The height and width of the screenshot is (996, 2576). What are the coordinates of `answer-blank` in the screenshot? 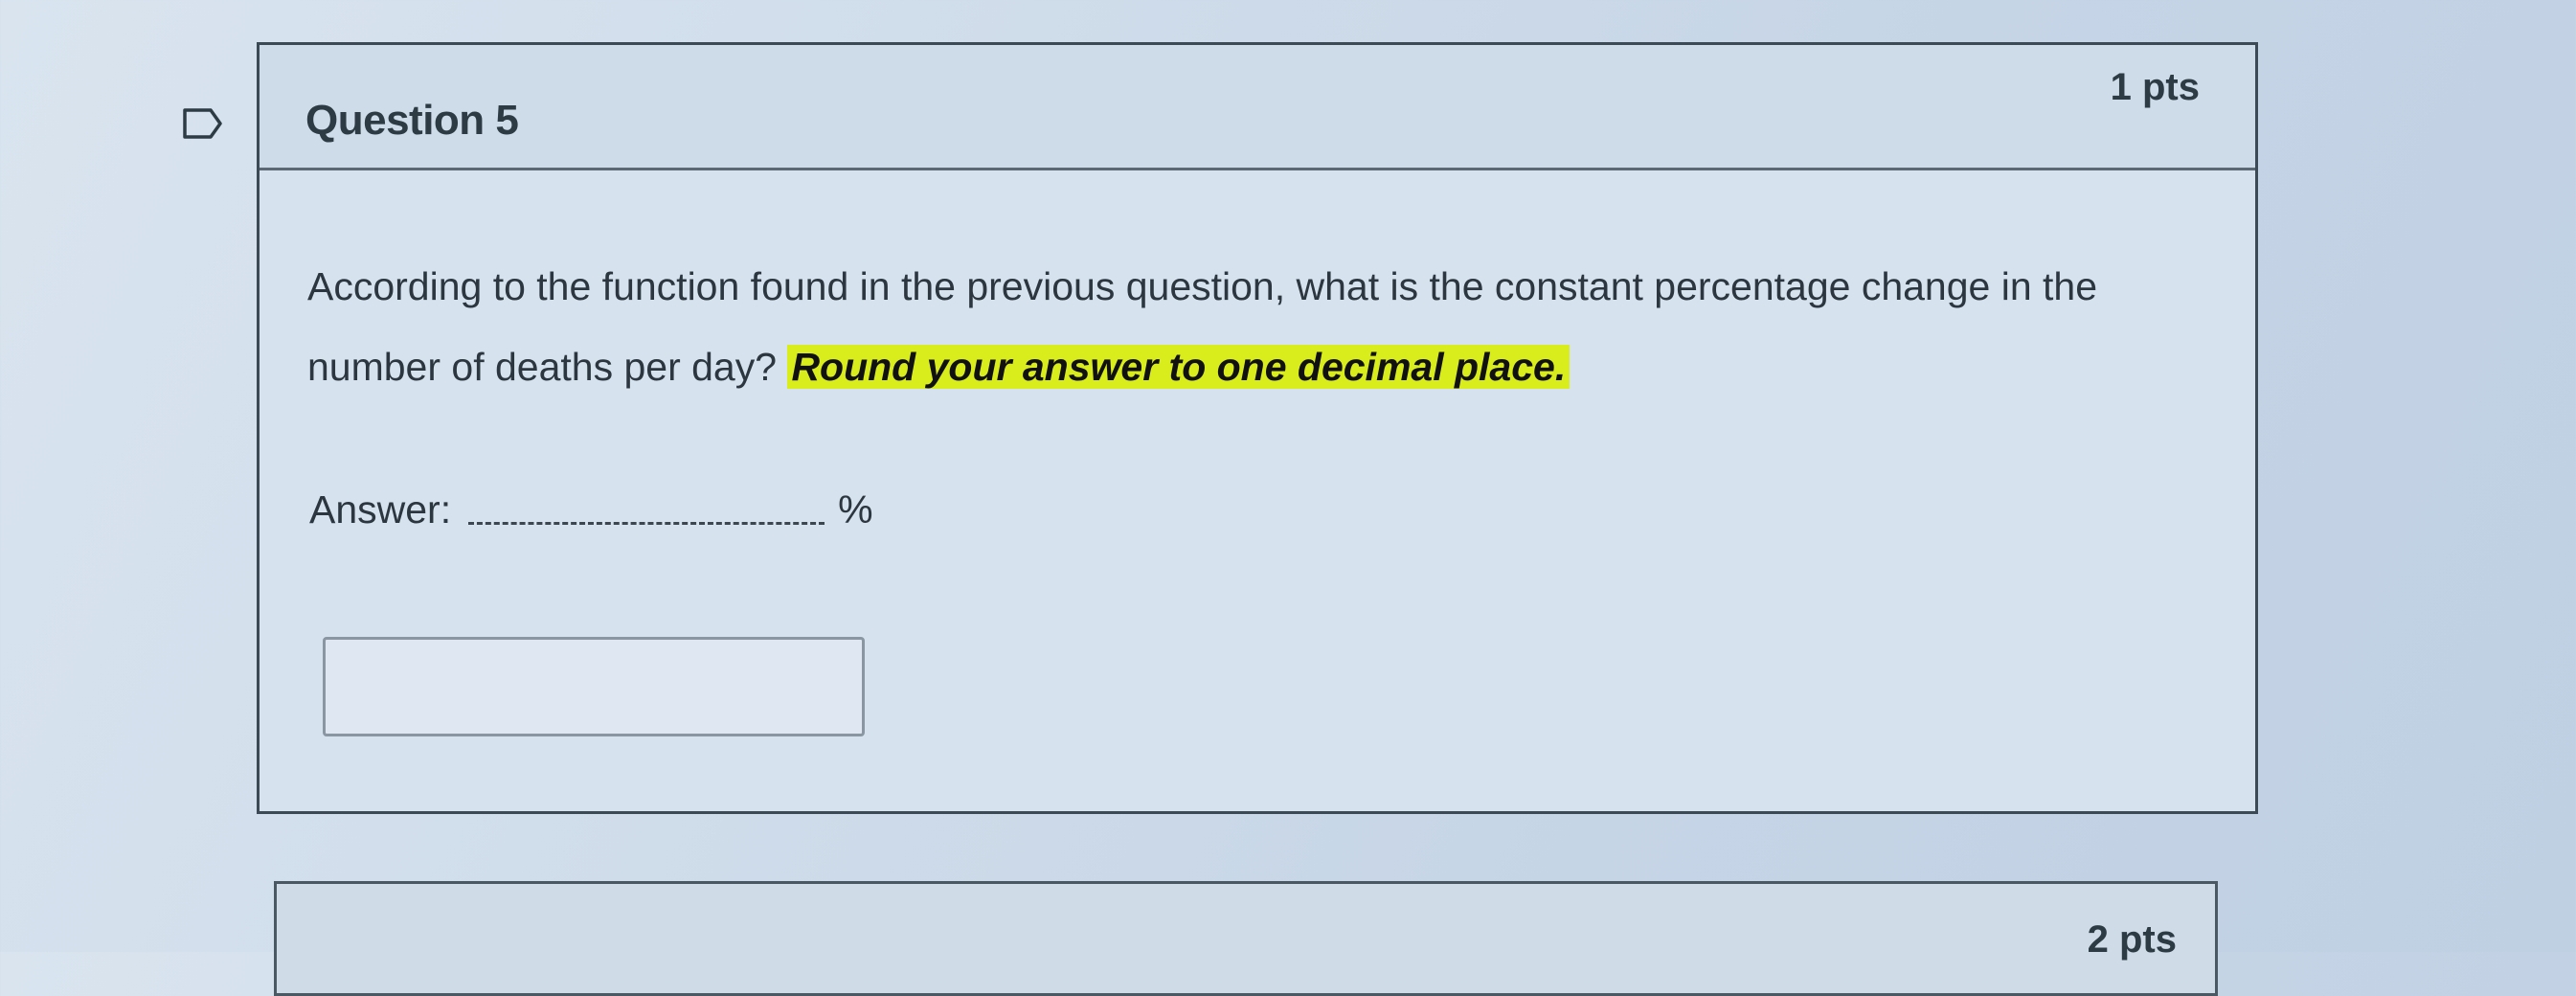 It's located at (646, 524).